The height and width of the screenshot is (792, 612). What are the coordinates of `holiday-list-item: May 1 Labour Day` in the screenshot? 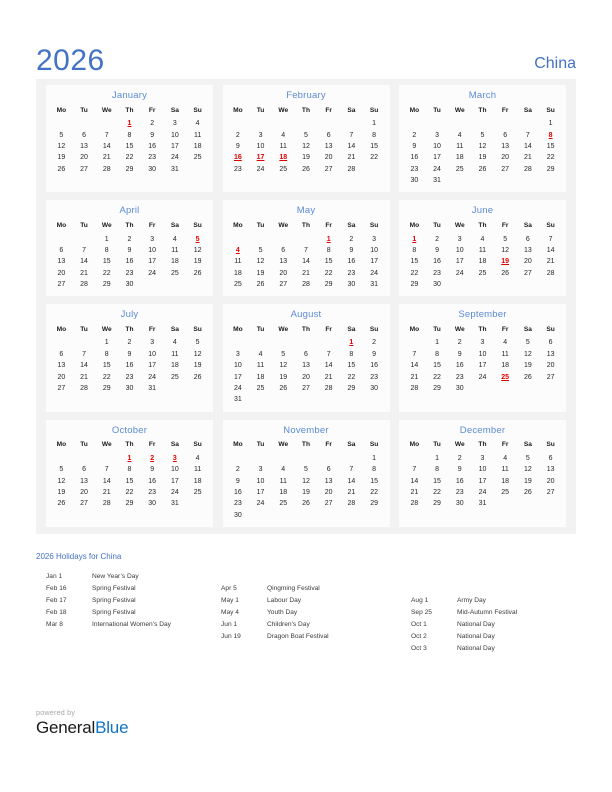 It's located at (316, 601).